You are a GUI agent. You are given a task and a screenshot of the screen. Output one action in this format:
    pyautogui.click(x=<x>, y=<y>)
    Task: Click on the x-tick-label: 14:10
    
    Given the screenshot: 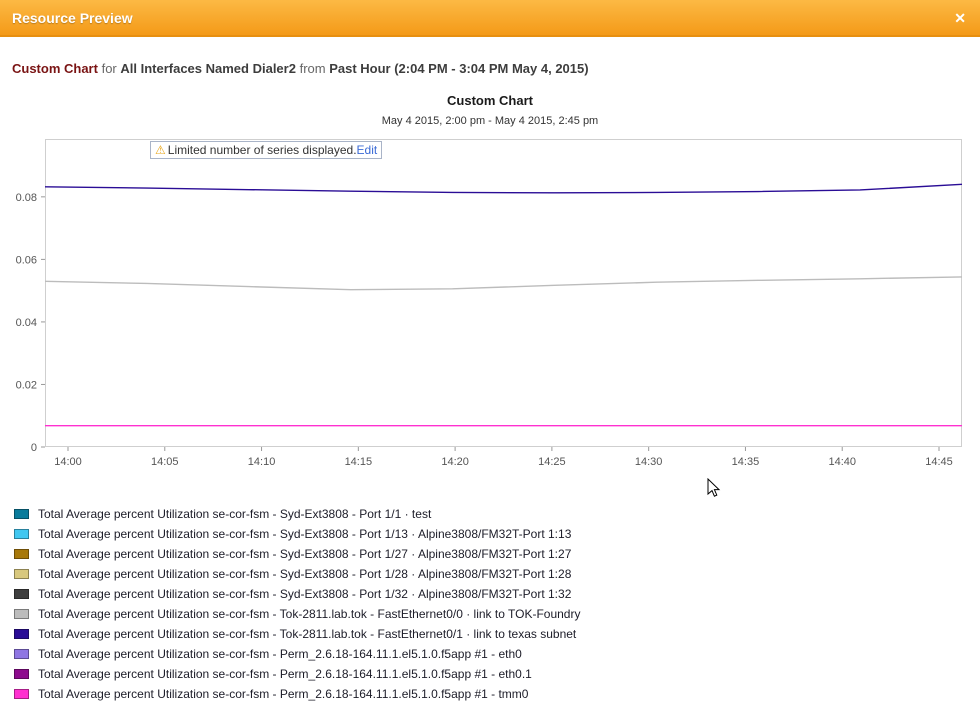 What is the action you would take?
    pyautogui.click(x=262, y=462)
    